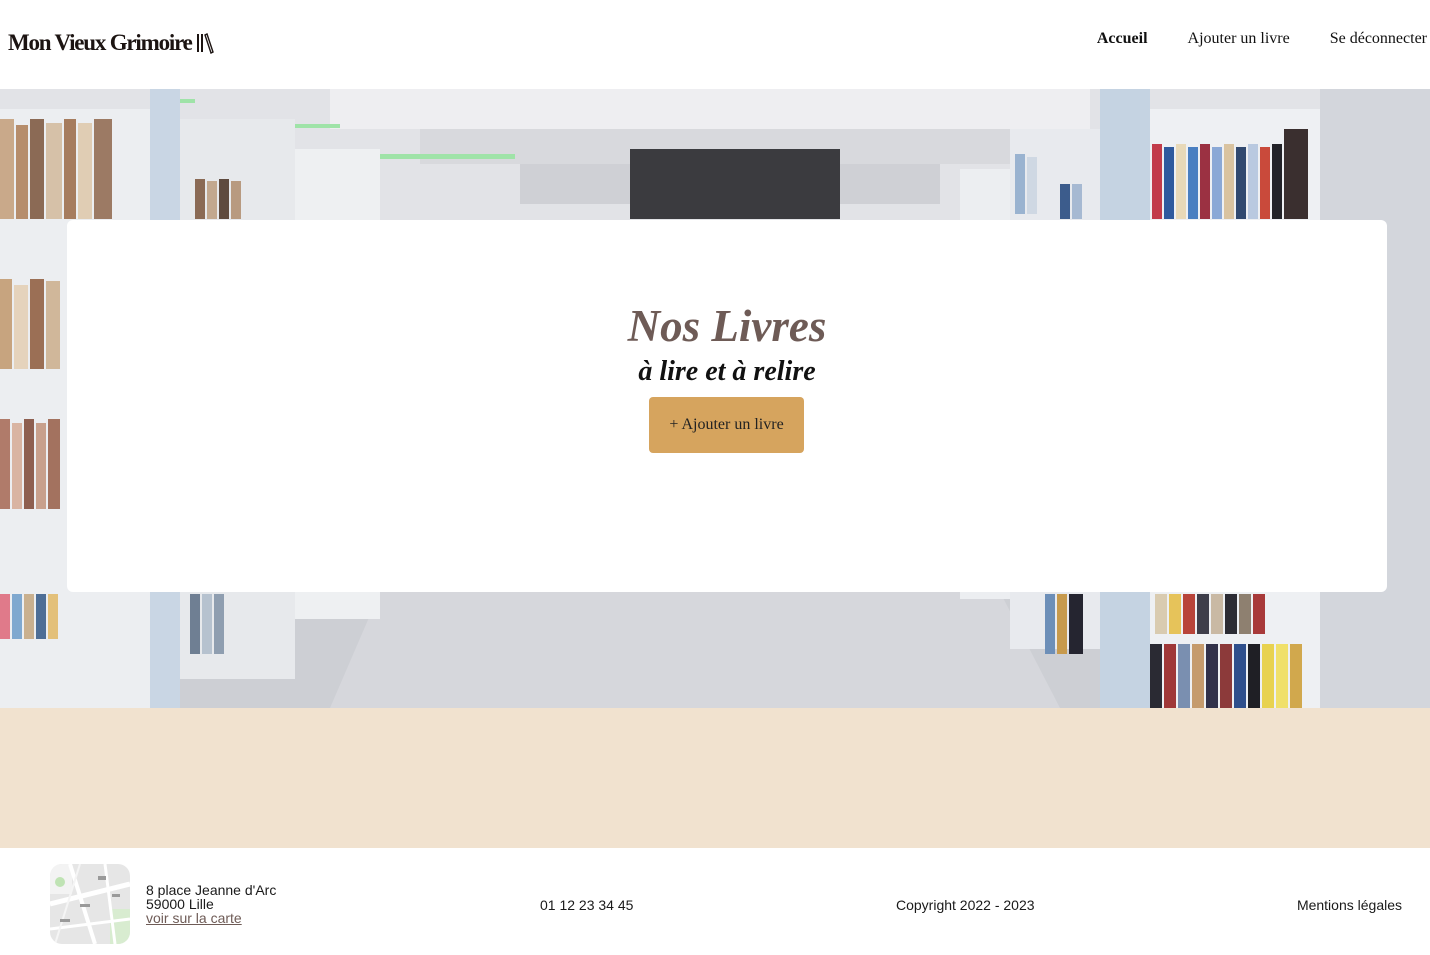  Describe the element at coordinates (727, 371) in the screenshot. I see `page-subtitle: à lire et à relire` at that location.